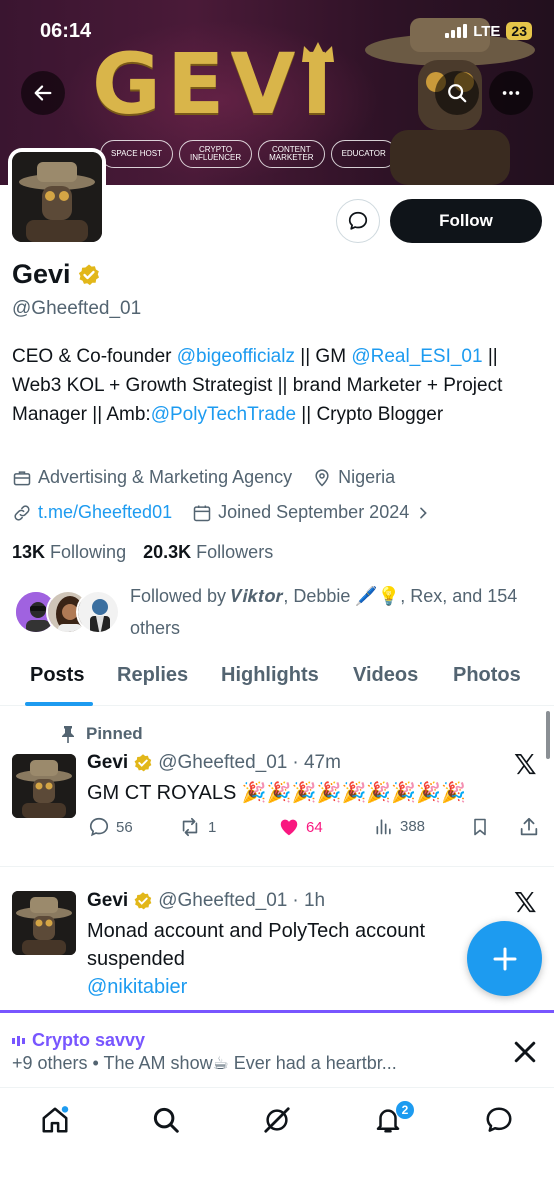  What do you see at coordinates (487, 675) in the screenshot?
I see `tab-photos: Photos` at bounding box center [487, 675].